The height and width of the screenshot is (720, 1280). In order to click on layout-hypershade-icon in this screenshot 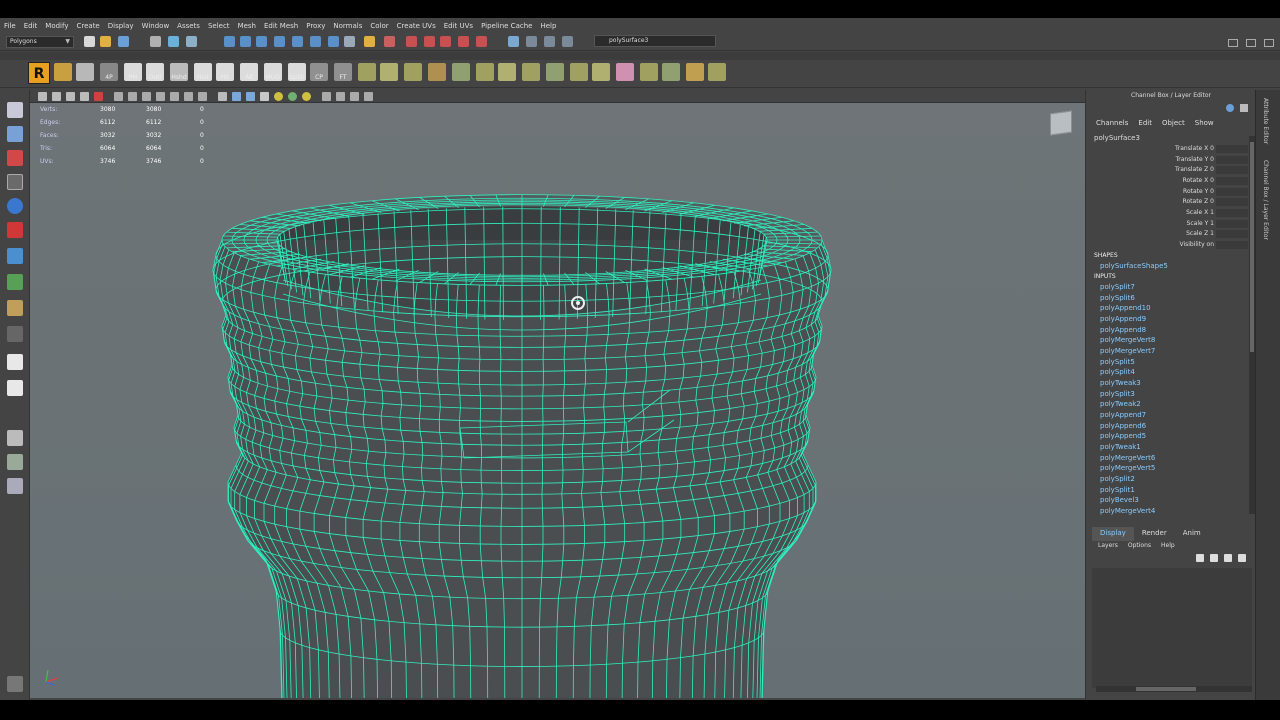, I will do `click(15, 486)`.